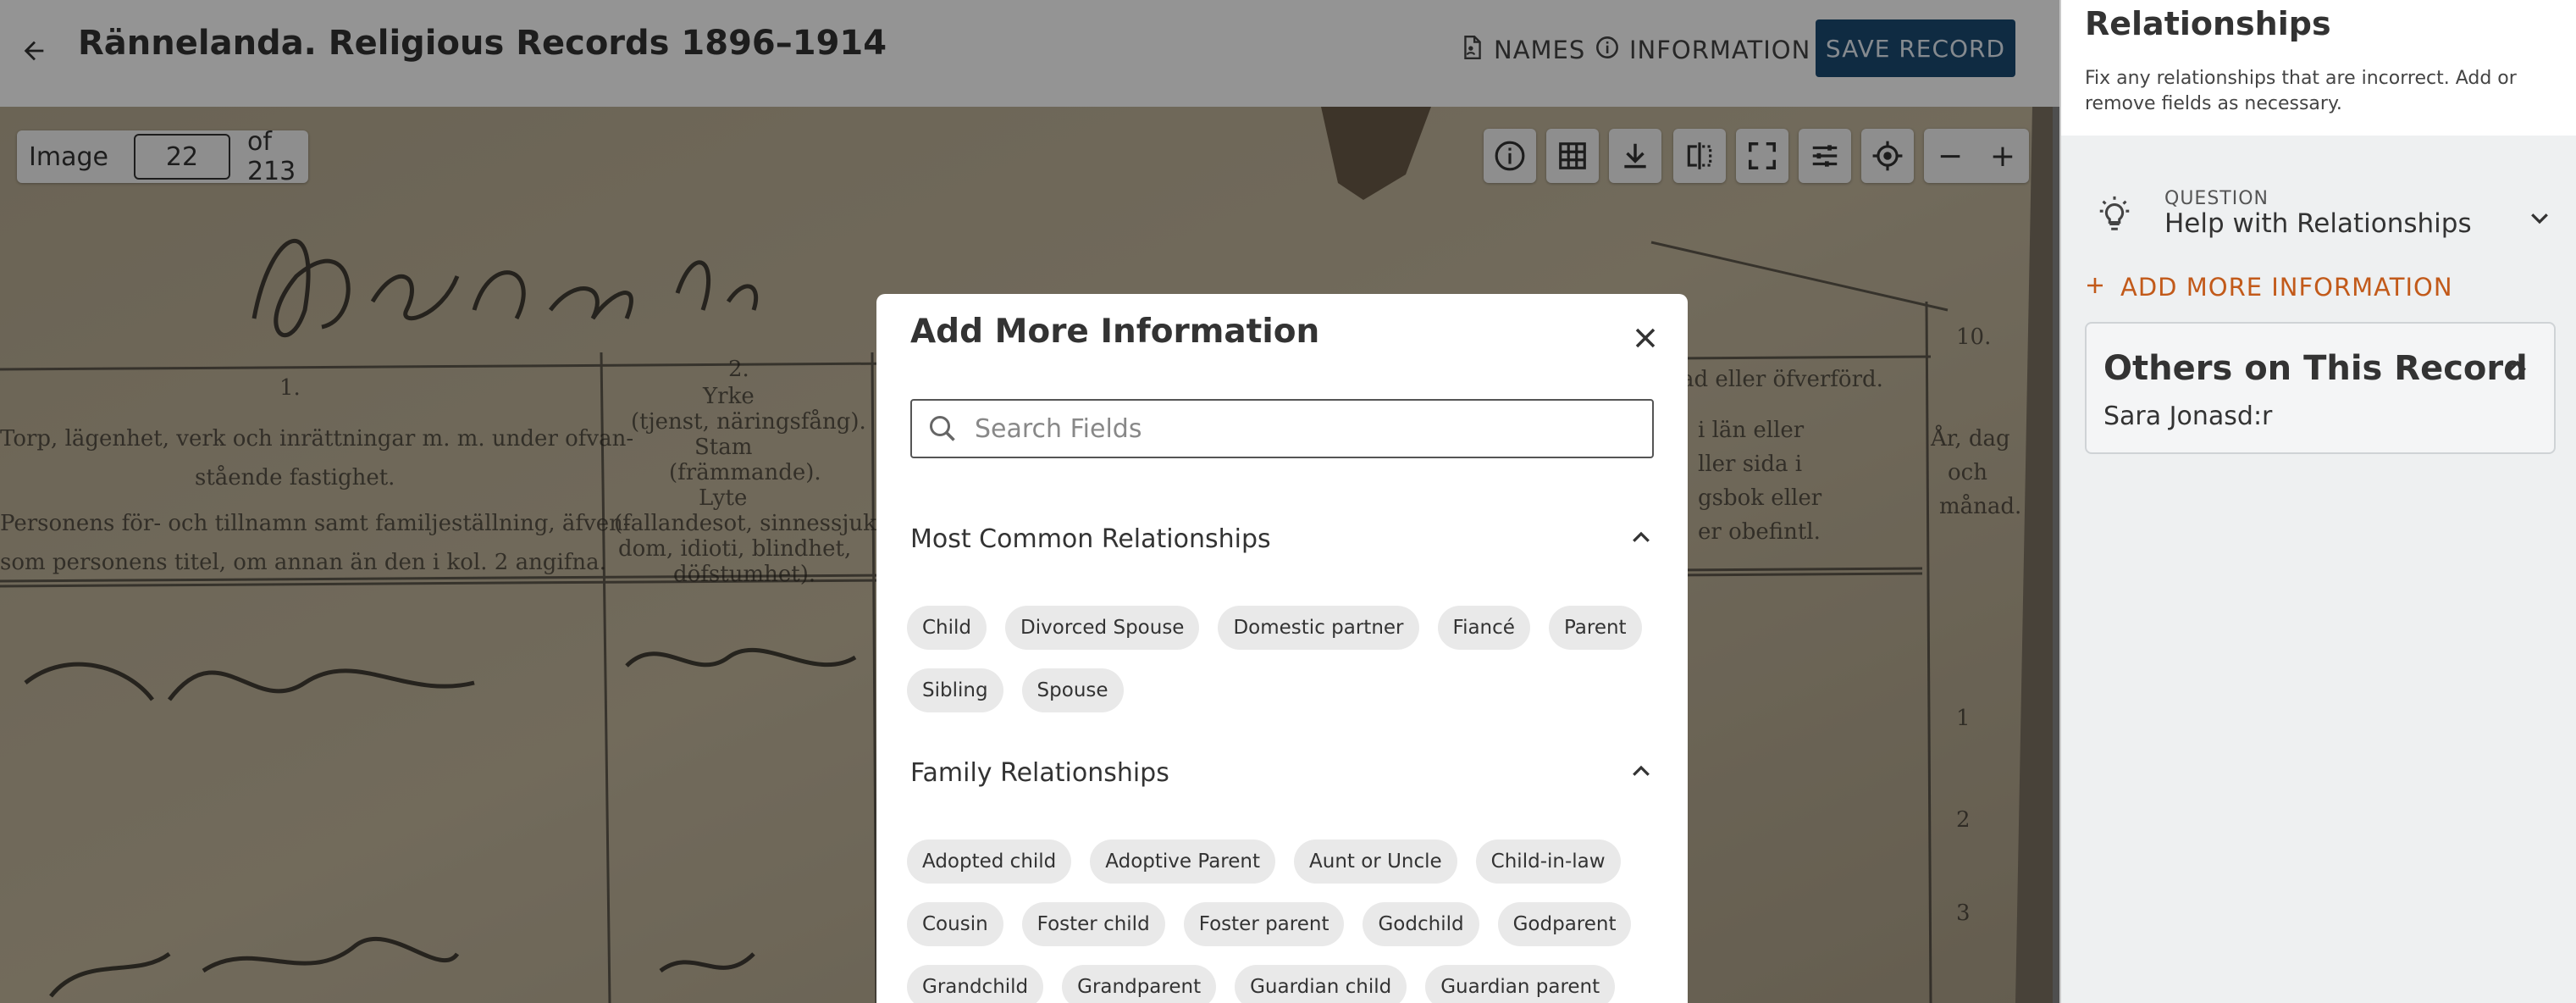 The width and height of the screenshot is (2576, 1003). Describe the element at coordinates (1139, 984) in the screenshot. I see `chip-grandparent: Grandparent` at that location.